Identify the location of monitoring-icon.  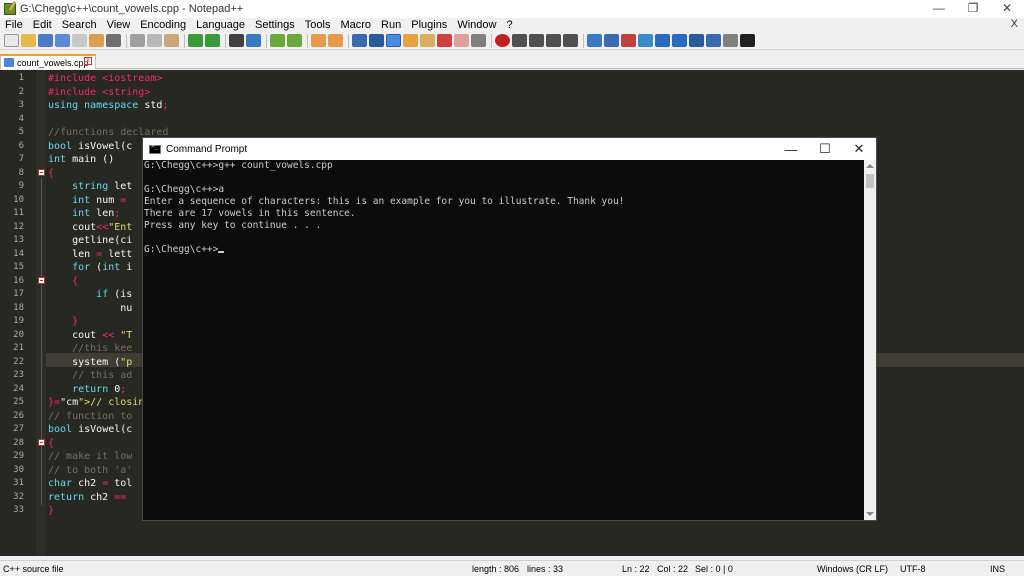
(478, 40).